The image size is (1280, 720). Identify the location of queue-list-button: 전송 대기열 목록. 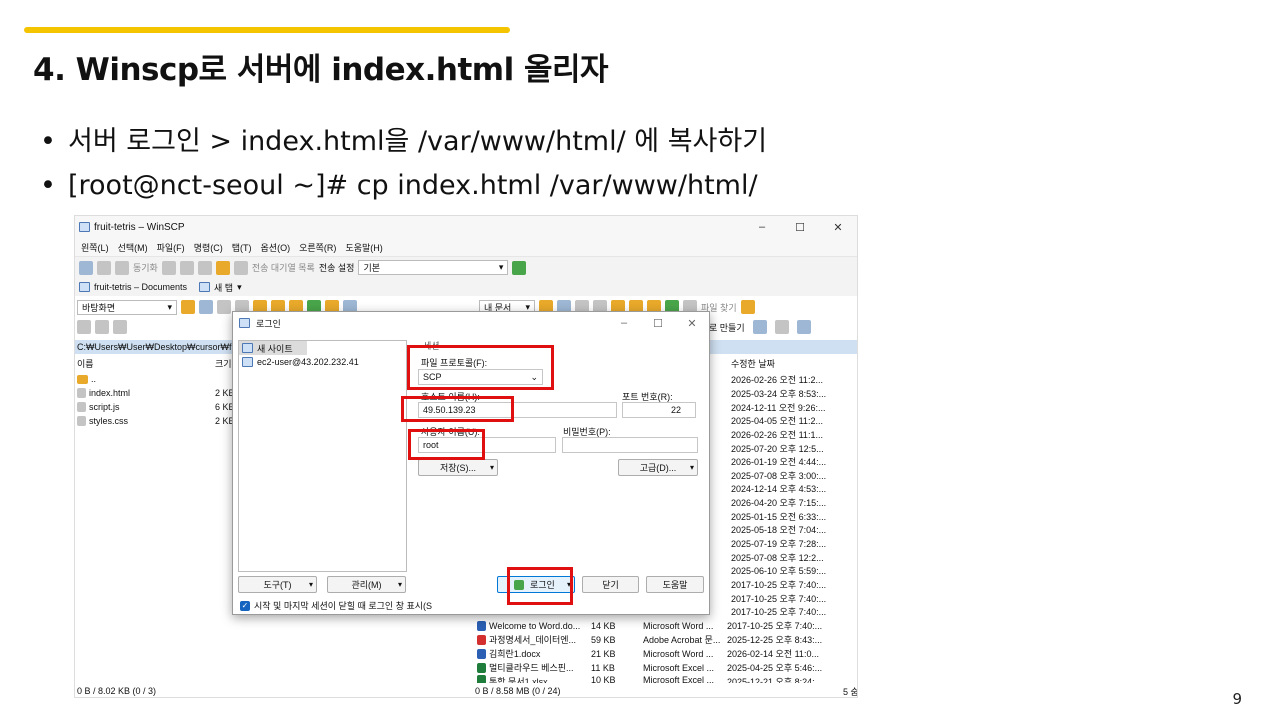
(283, 267).